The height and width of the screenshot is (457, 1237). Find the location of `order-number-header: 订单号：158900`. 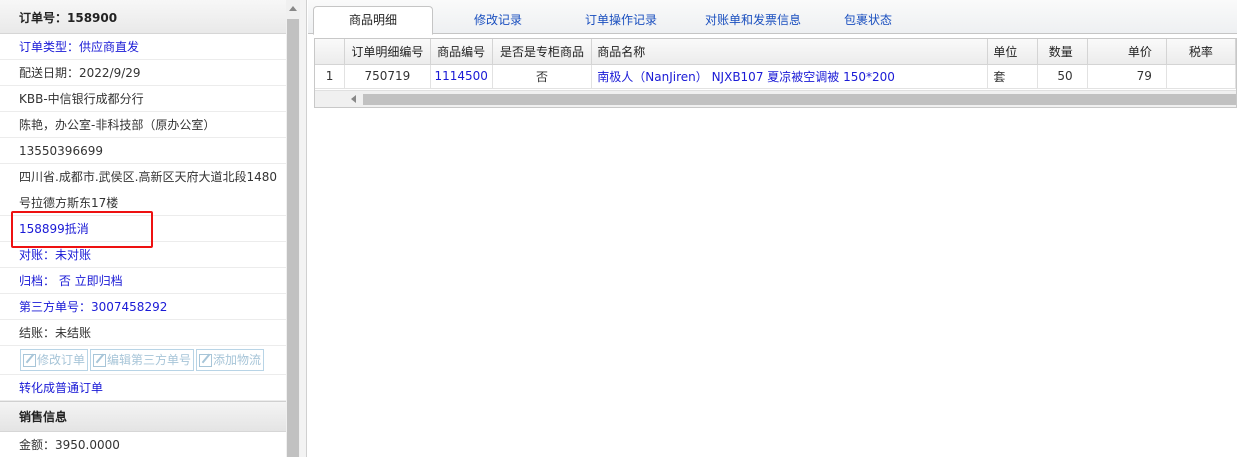

order-number-header: 订单号：158900 is located at coordinates (149, 17).